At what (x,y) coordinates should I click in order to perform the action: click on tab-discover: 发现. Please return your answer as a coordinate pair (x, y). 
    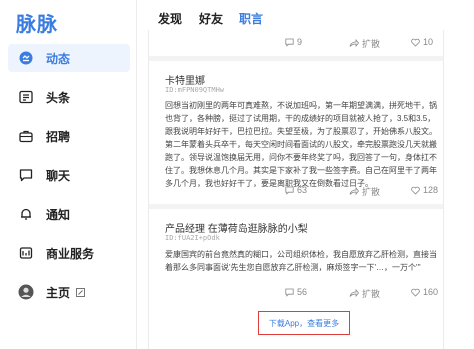
    Looking at the image, I should click on (170, 18).